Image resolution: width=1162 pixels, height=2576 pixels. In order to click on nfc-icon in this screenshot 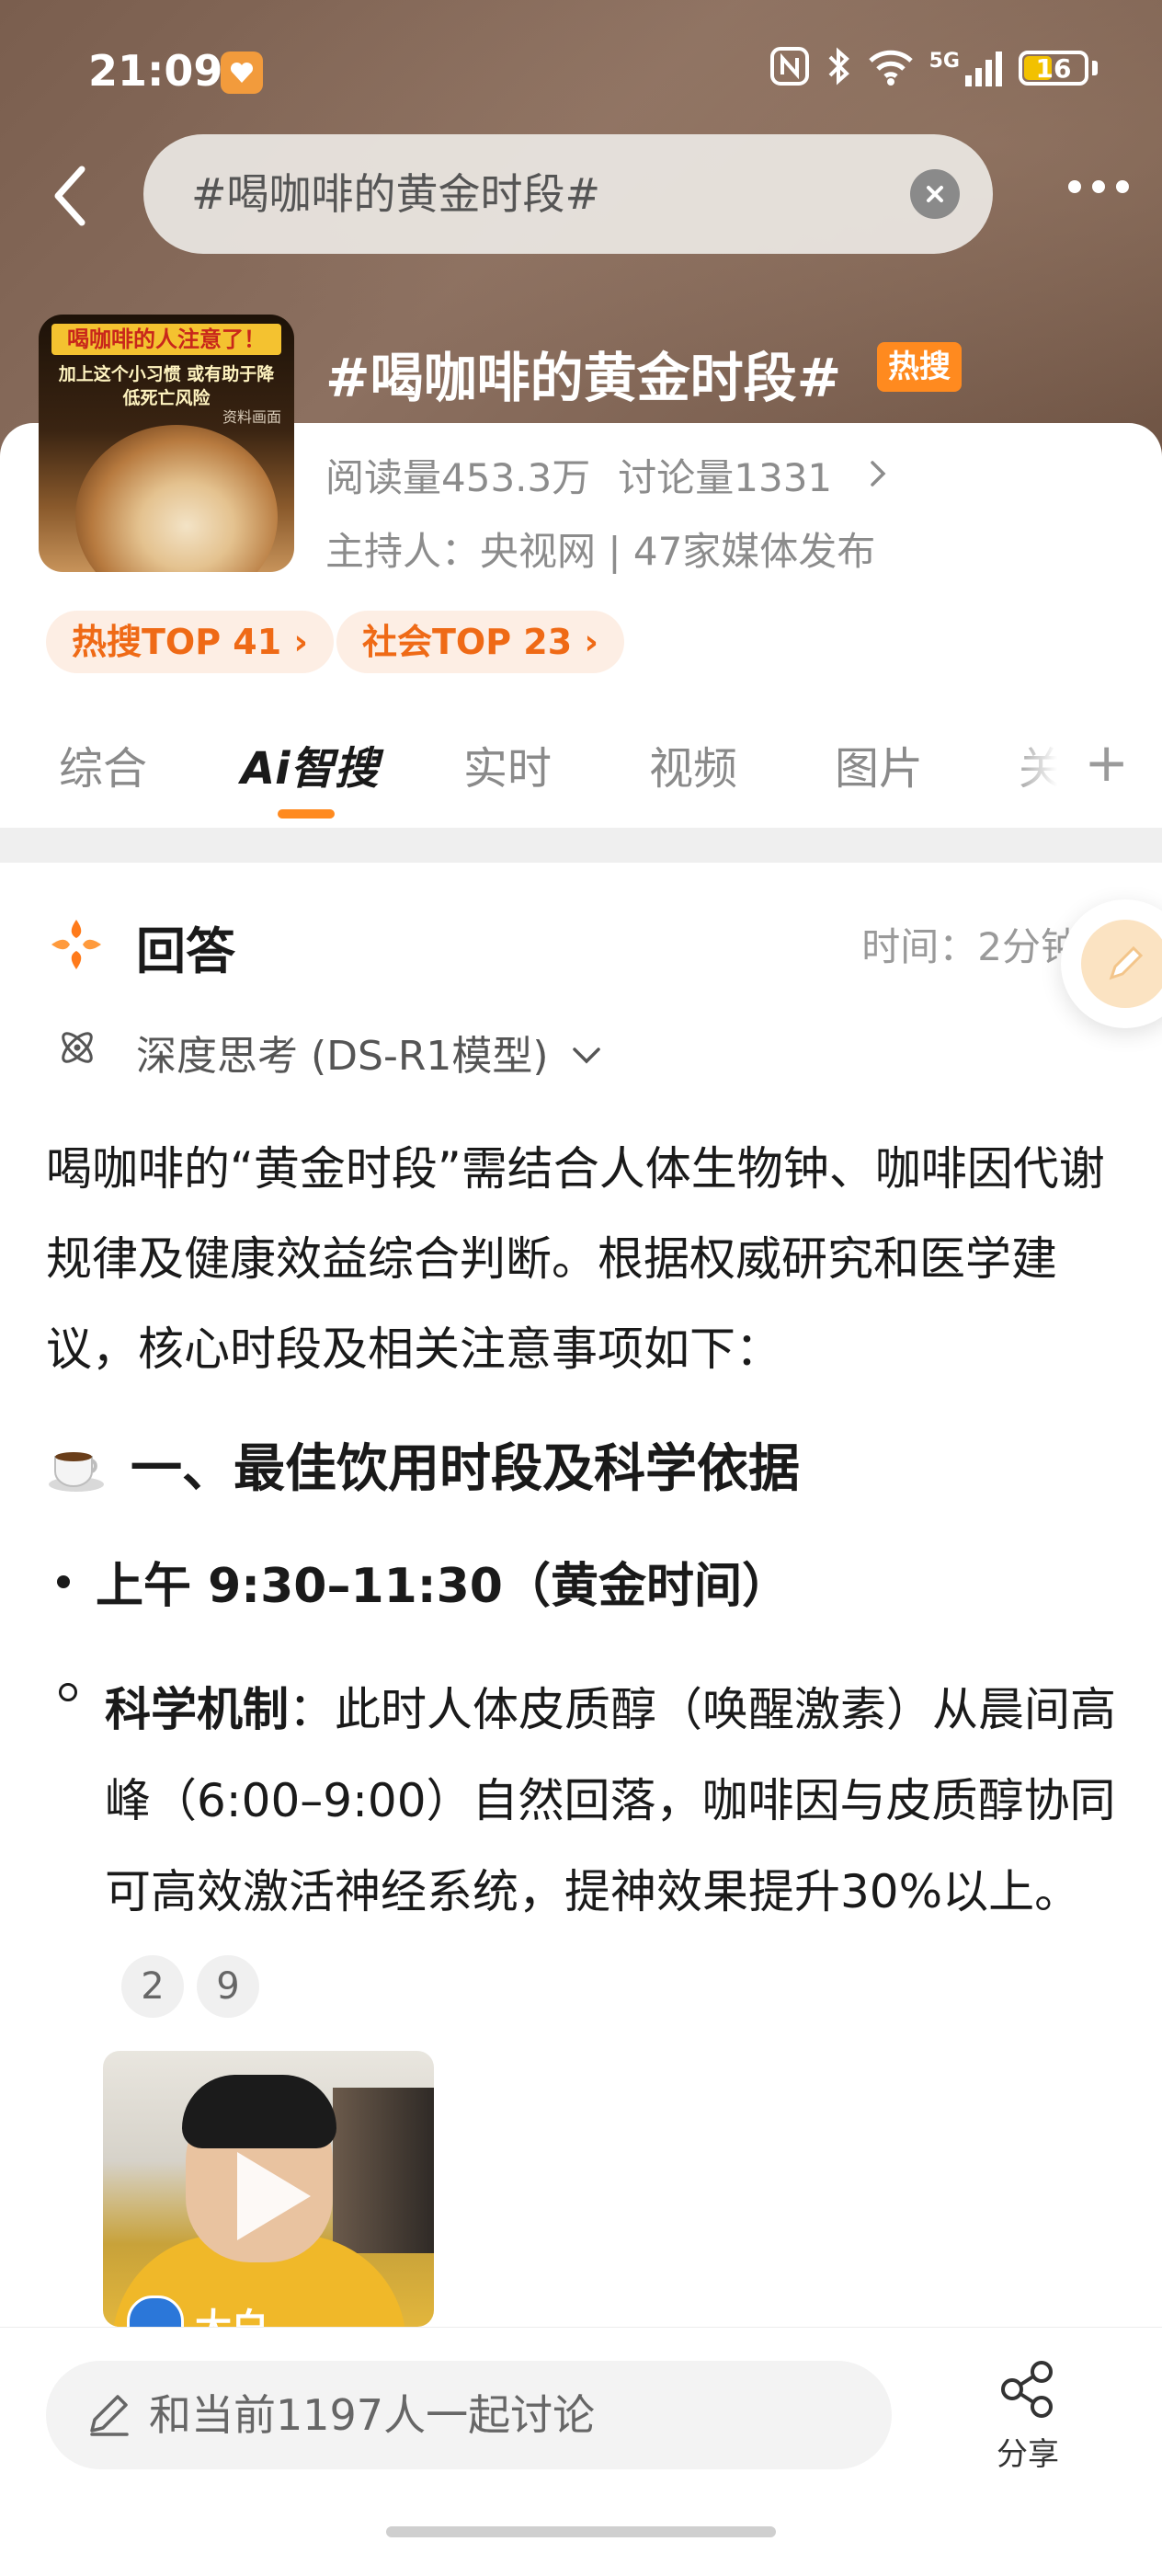, I will do `click(790, 68)`.